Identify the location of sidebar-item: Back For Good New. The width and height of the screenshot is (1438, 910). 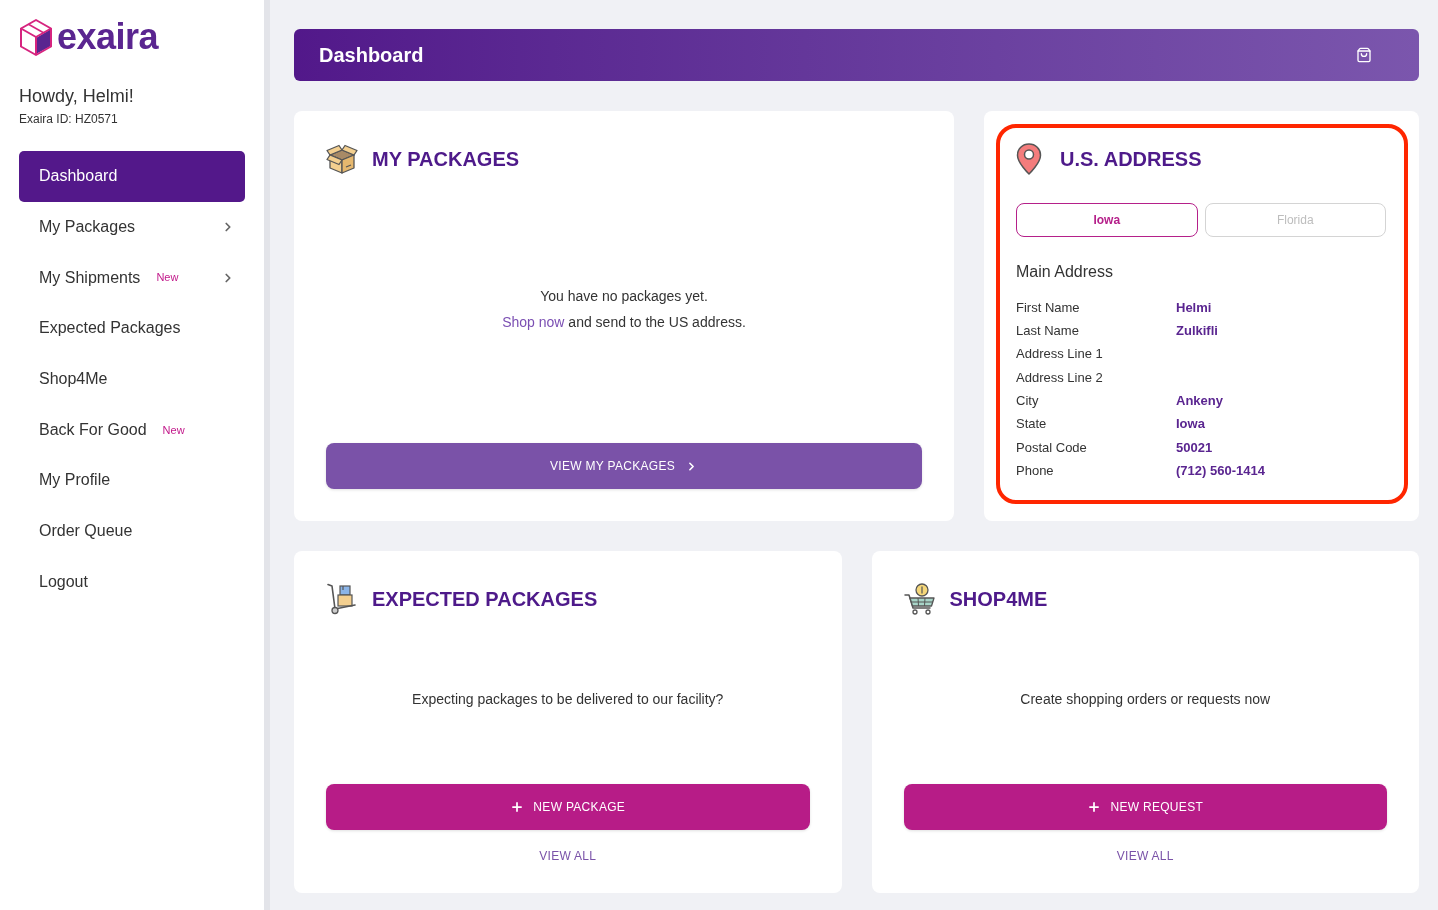
(132, 430).